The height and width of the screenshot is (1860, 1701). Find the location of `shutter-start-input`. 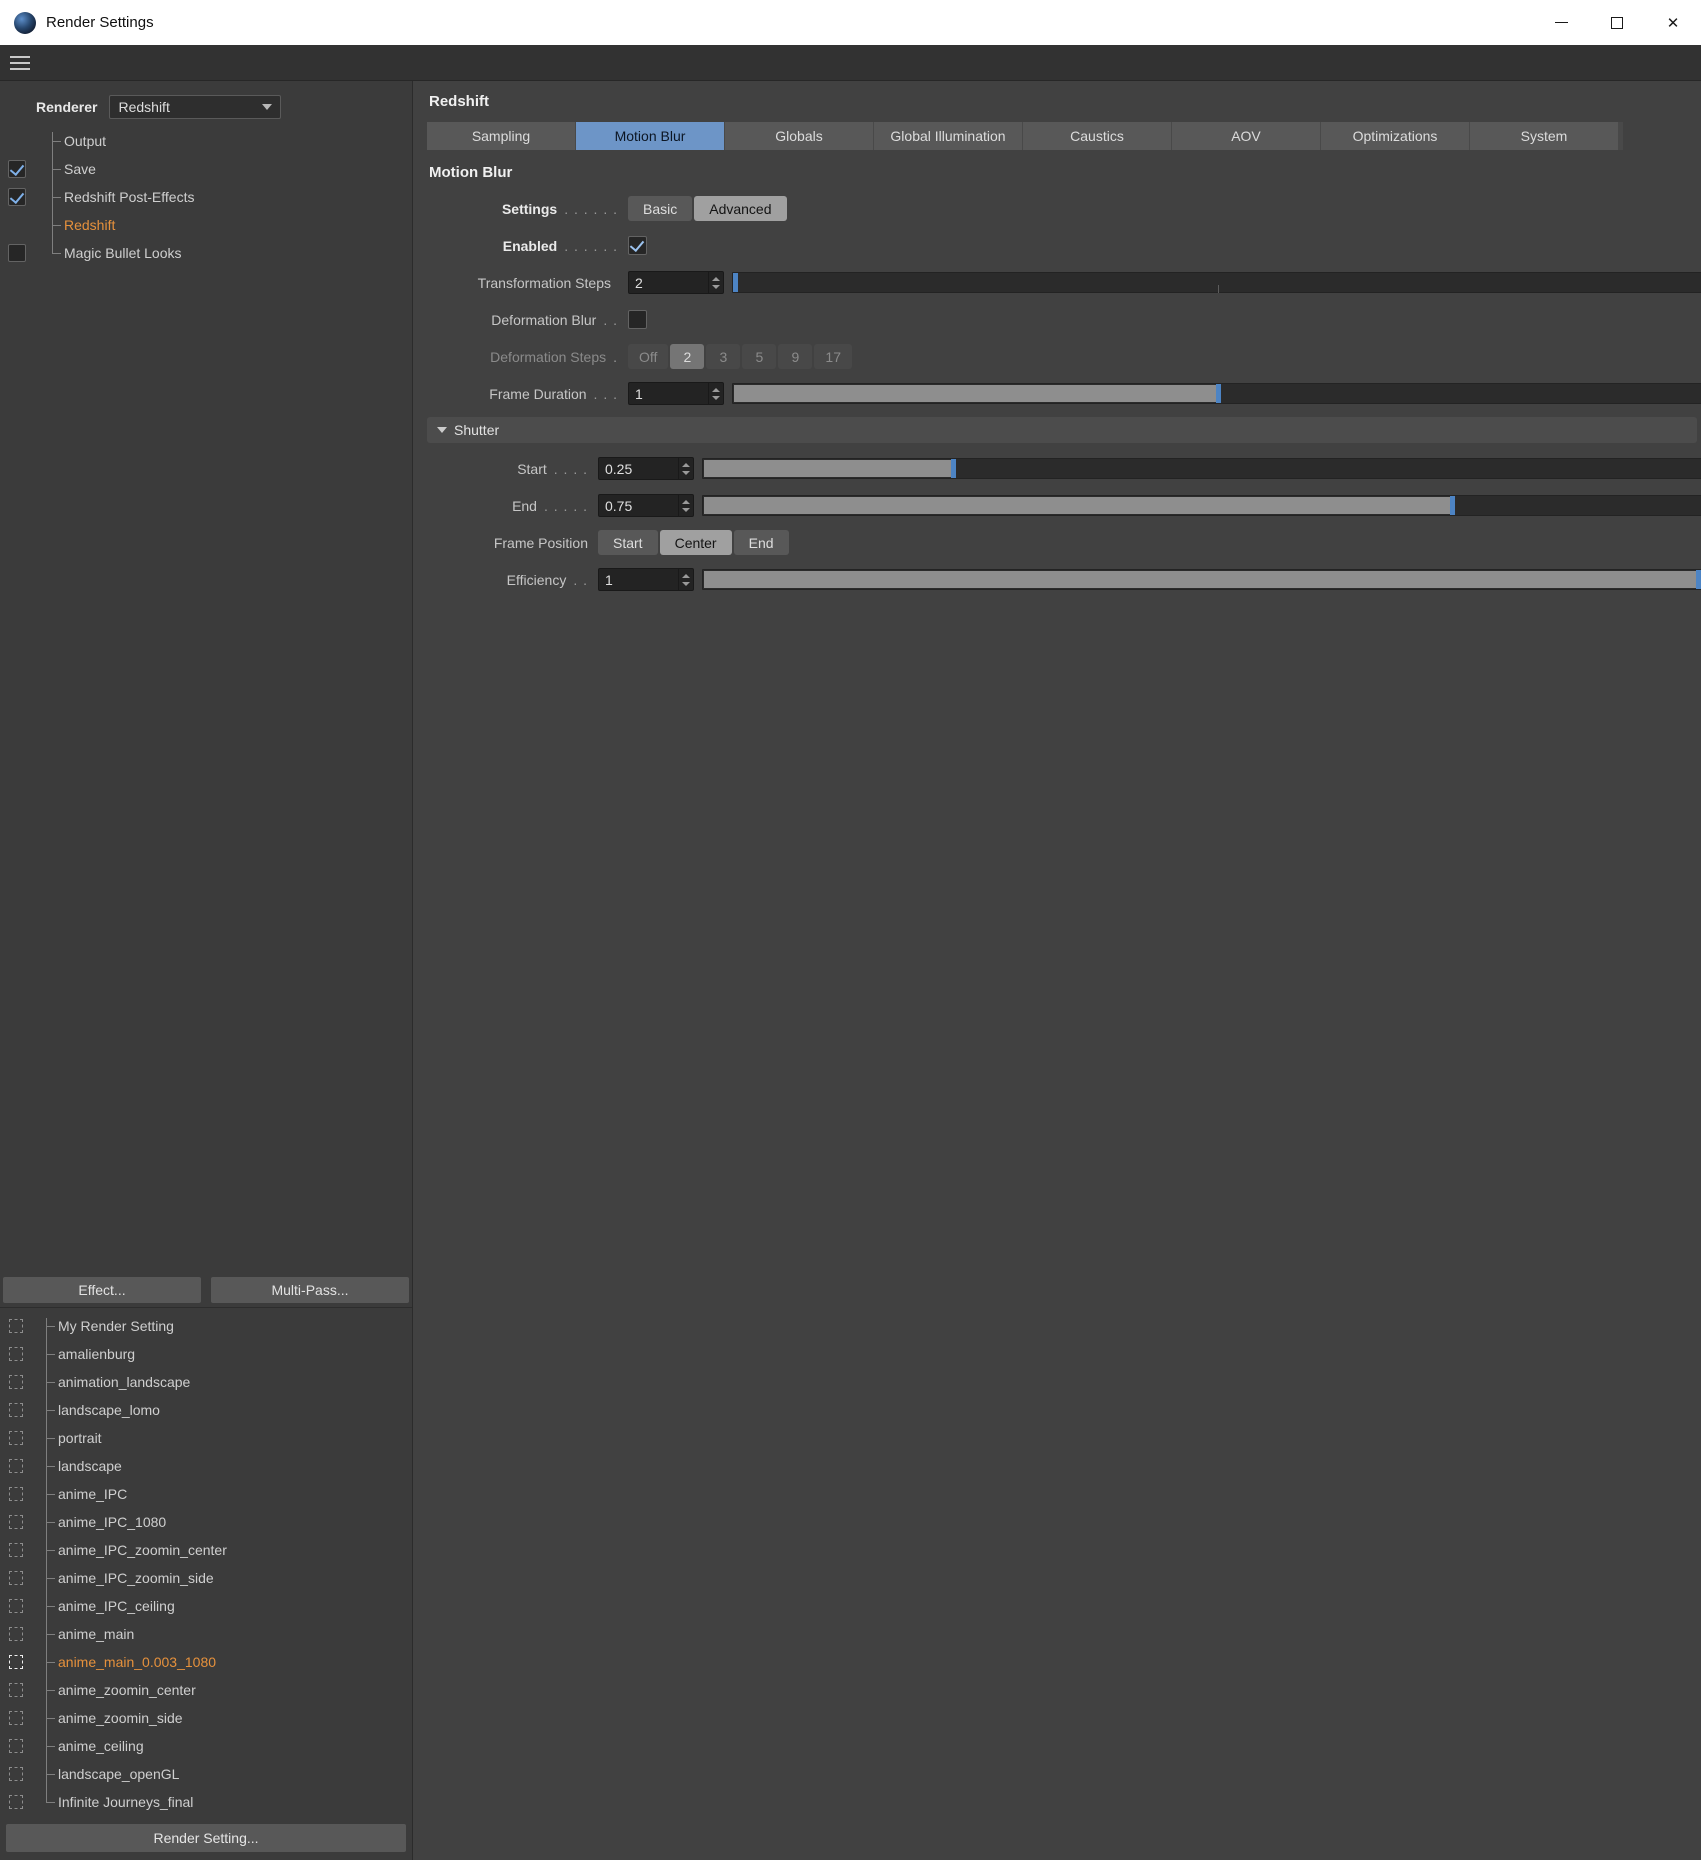

shutter-start-input is located at coordinates (638, 468).